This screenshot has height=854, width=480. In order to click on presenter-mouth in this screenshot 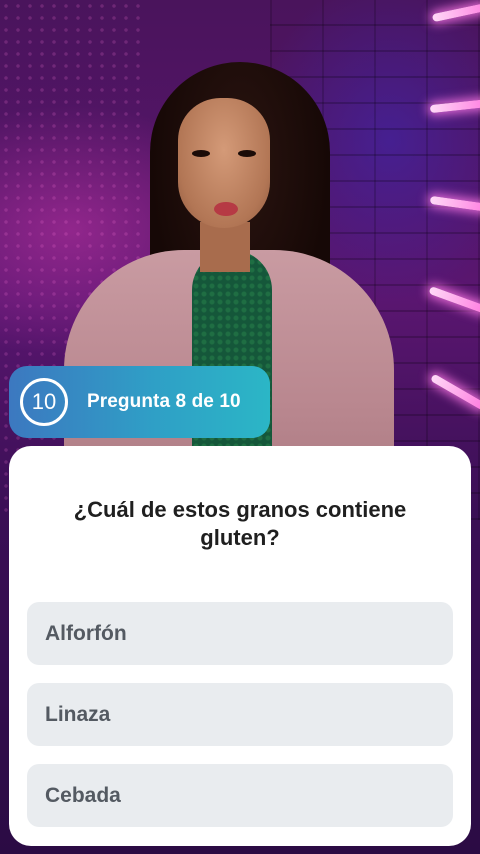, I will do `click(226, 209)`.